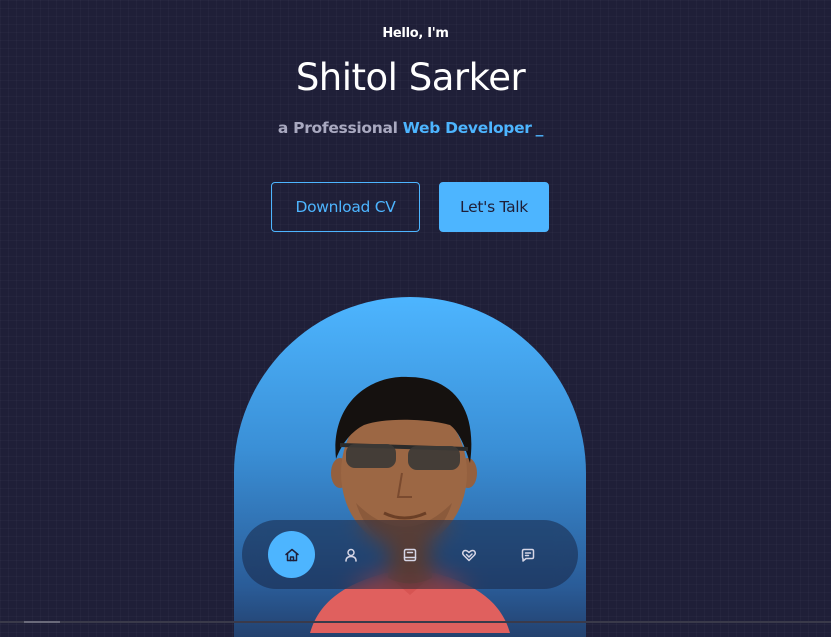 Image resolution: width=831 pixels, height=637 pixels. What do you see at coordinates (539, 128) in the screenshot?
I see `typing-cursor: _` at bounding box center [539, 128].